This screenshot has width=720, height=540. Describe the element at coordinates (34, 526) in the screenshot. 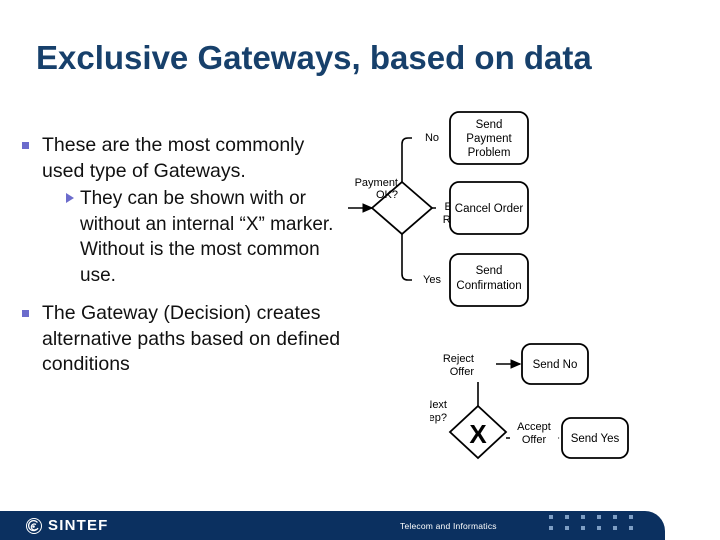

I see `sintef-swirl-icon` at that location.